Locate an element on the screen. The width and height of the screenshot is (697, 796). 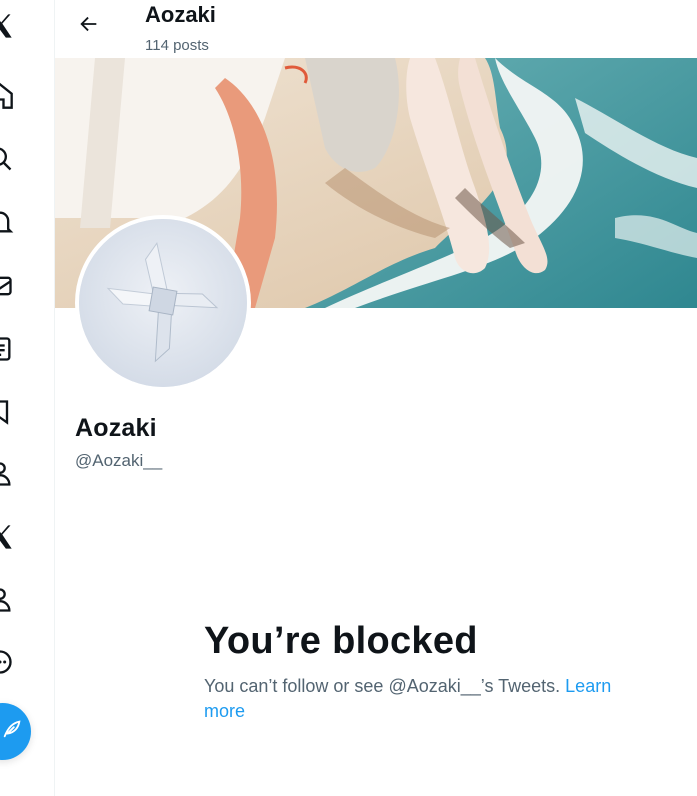
header-post-count: 114 posts is located at coordinates (177, 45).